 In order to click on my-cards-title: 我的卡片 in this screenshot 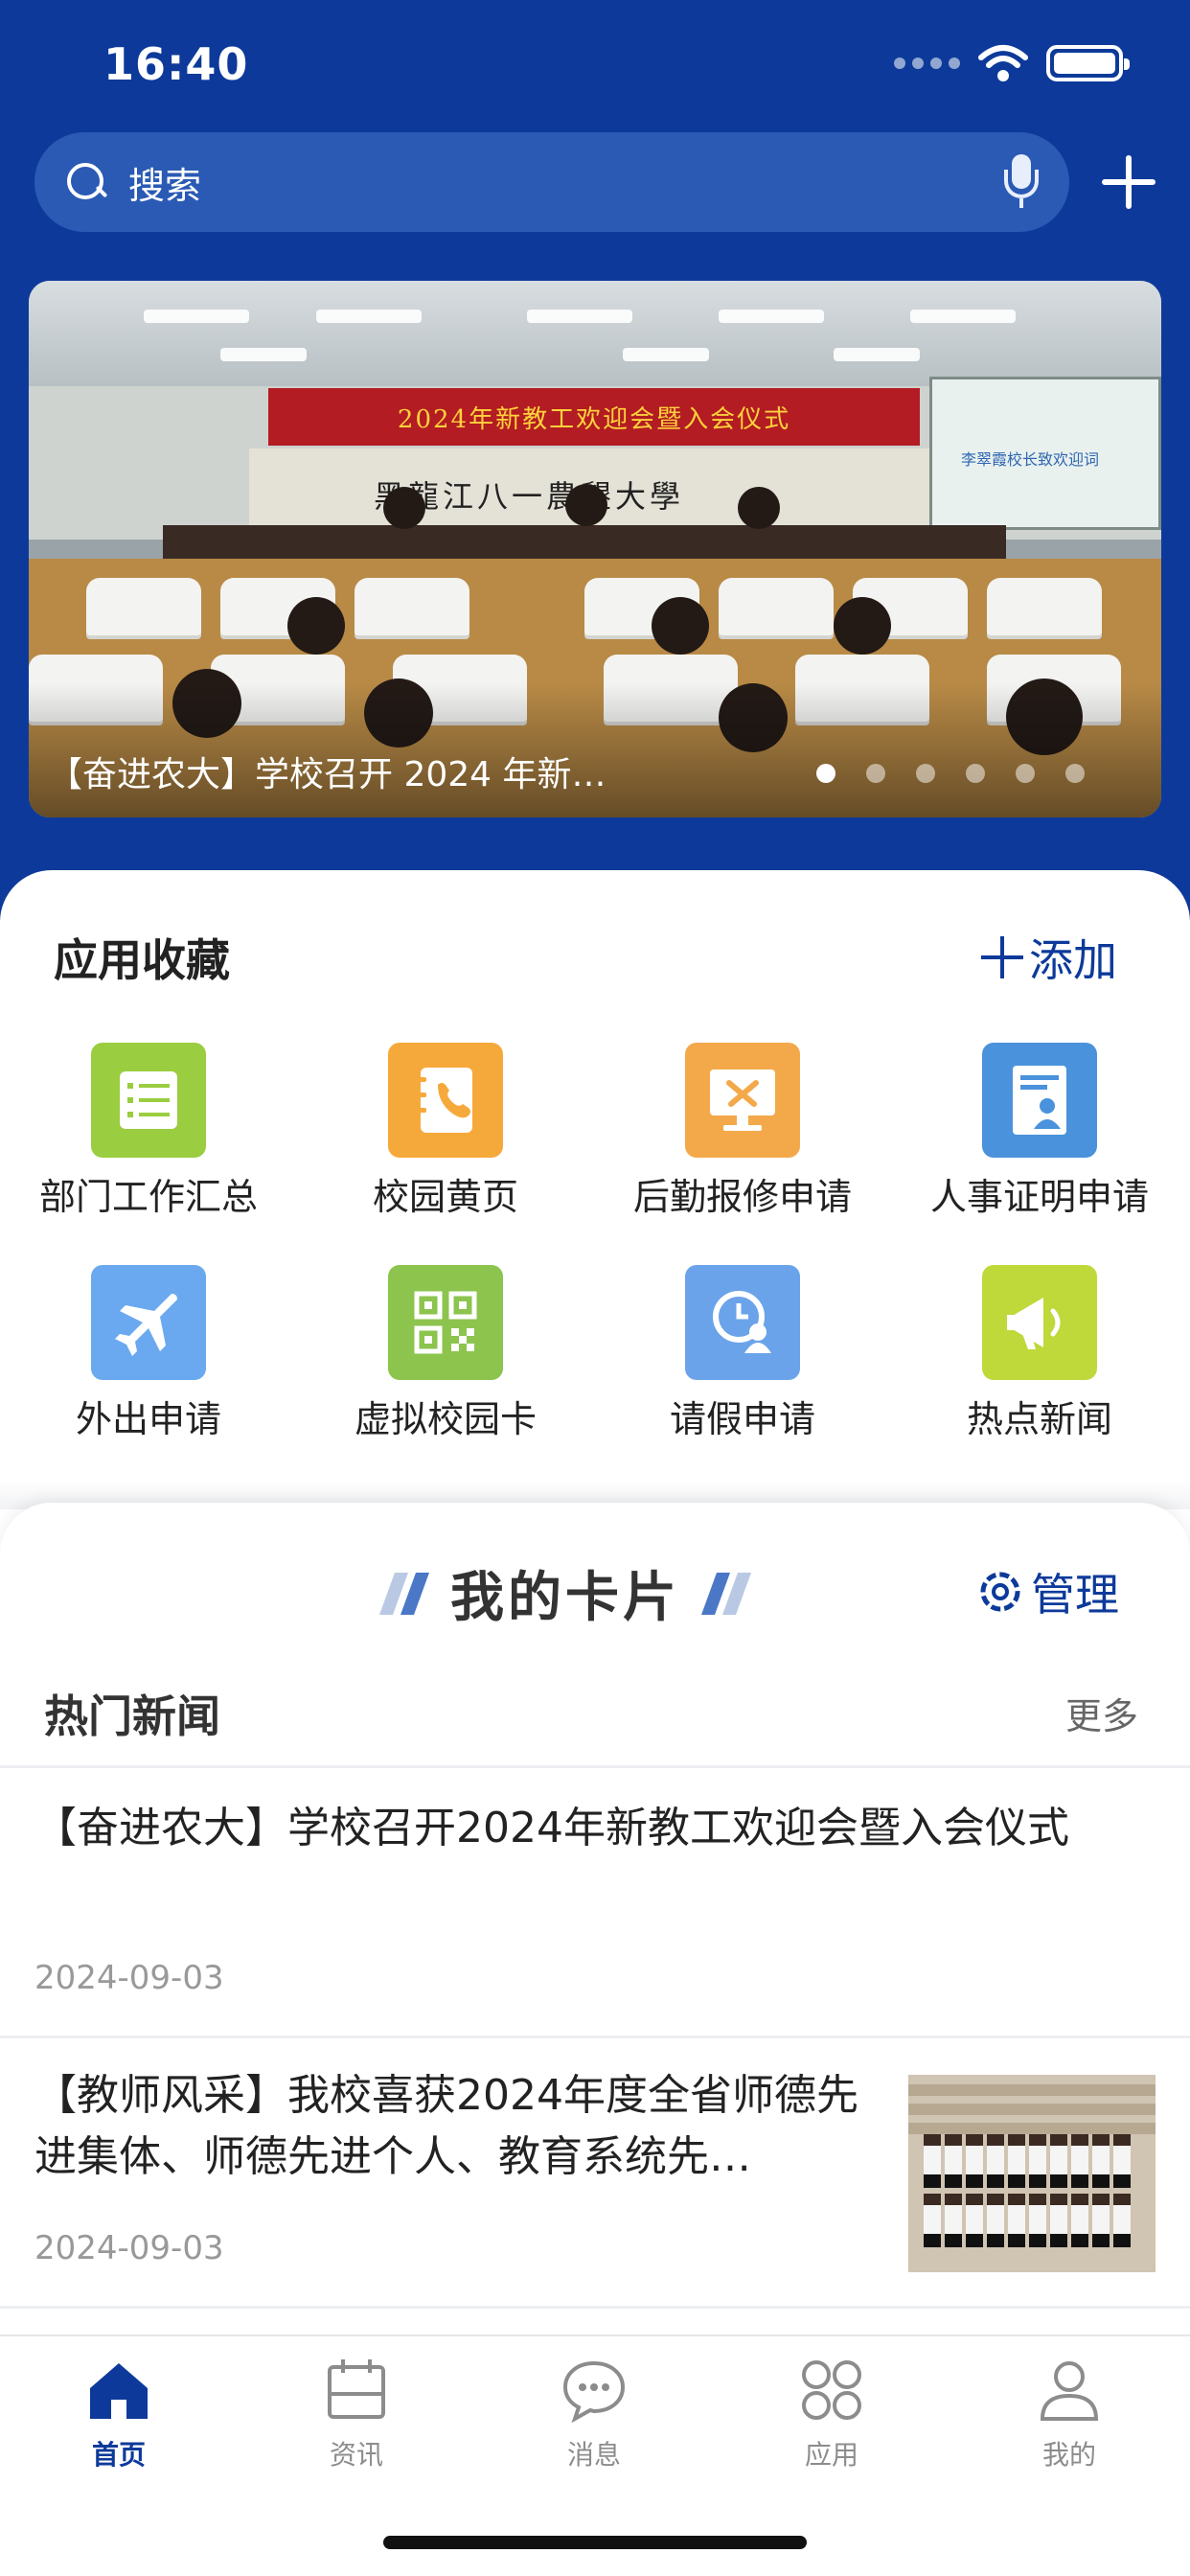, I will do `click(565, 1598)`.